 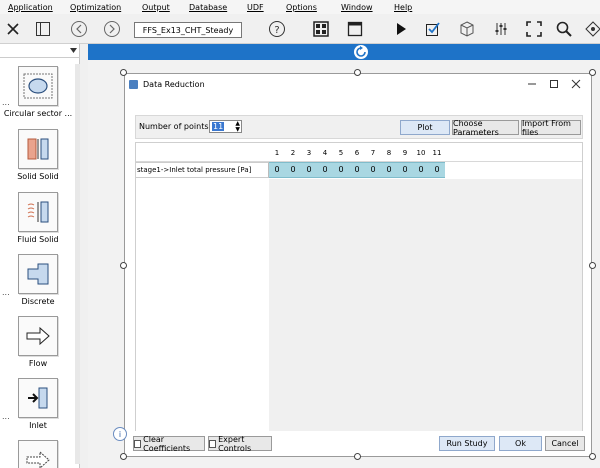 I want to click on column-header: 8, so click(x=389, y=154).